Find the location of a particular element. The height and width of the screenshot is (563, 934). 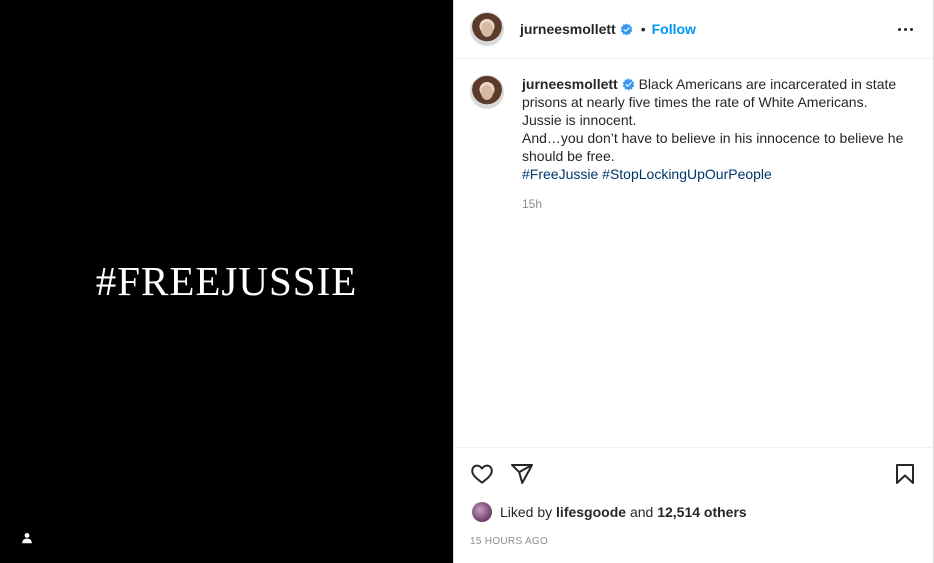

author-avatar is located at coordinates (487, 29).